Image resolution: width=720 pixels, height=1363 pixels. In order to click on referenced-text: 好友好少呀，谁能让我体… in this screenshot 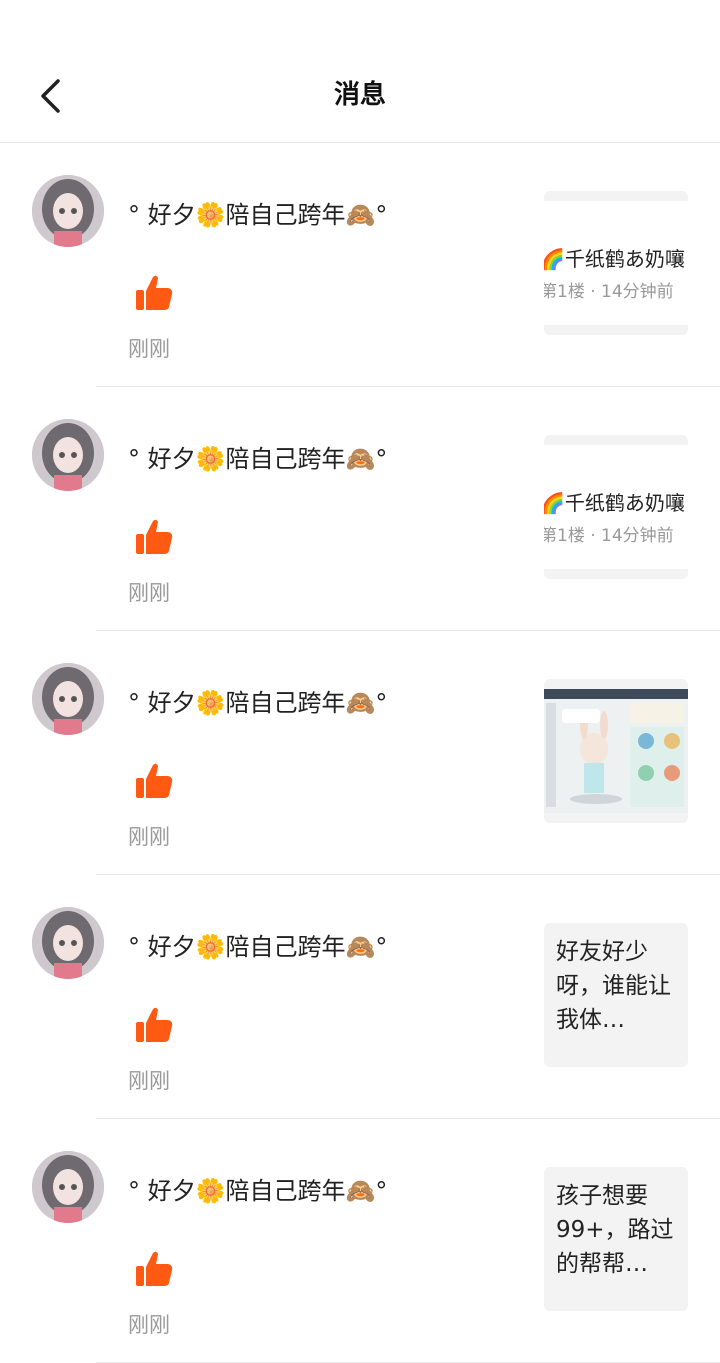, I will do `click(613, 986)`.